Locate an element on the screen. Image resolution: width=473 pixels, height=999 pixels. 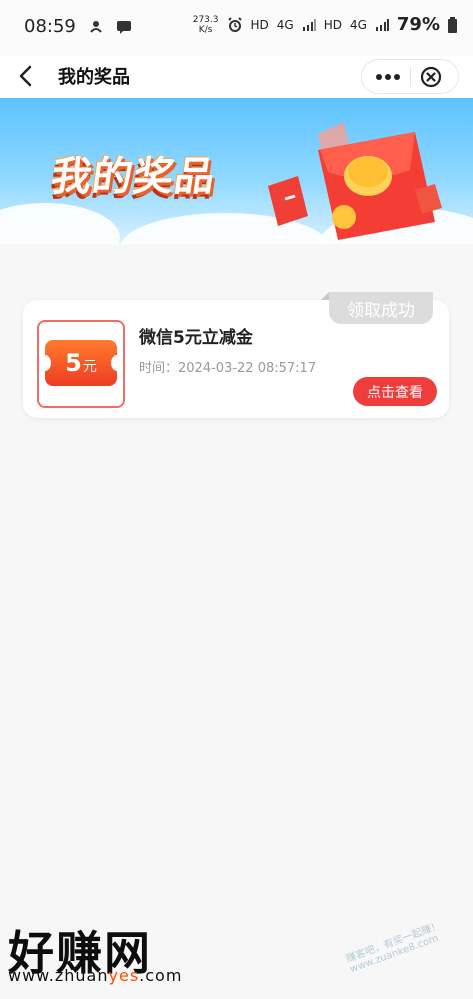
network-speed: 273.3 K/s is located at coordinates (205, 24).